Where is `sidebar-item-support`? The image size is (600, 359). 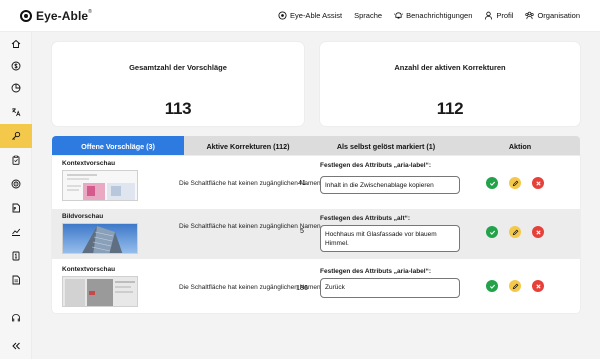
sidebar-item-support is located at coordinates (16, 318).